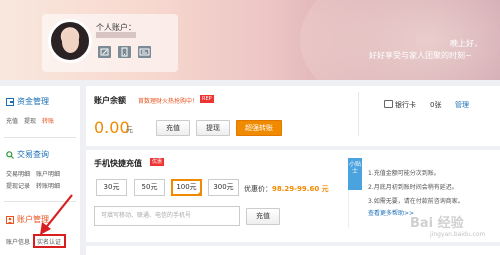  I want to click on more-help-link: 查看更多帮助>>, so click(391, 212).